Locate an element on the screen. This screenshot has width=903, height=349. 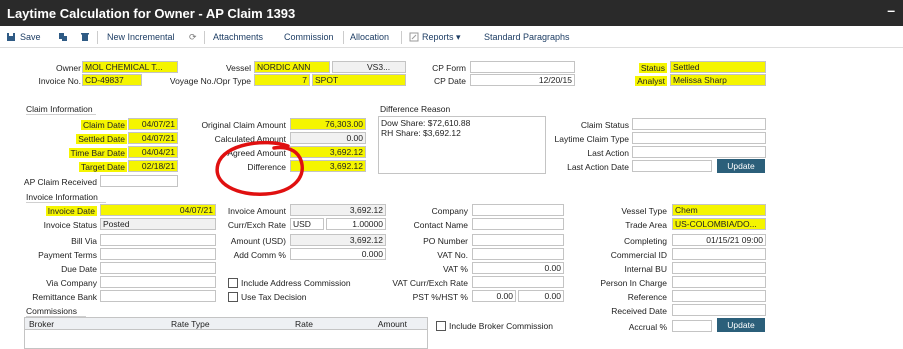
voyage-no-field: 7 is located at coordinates (282, 80).